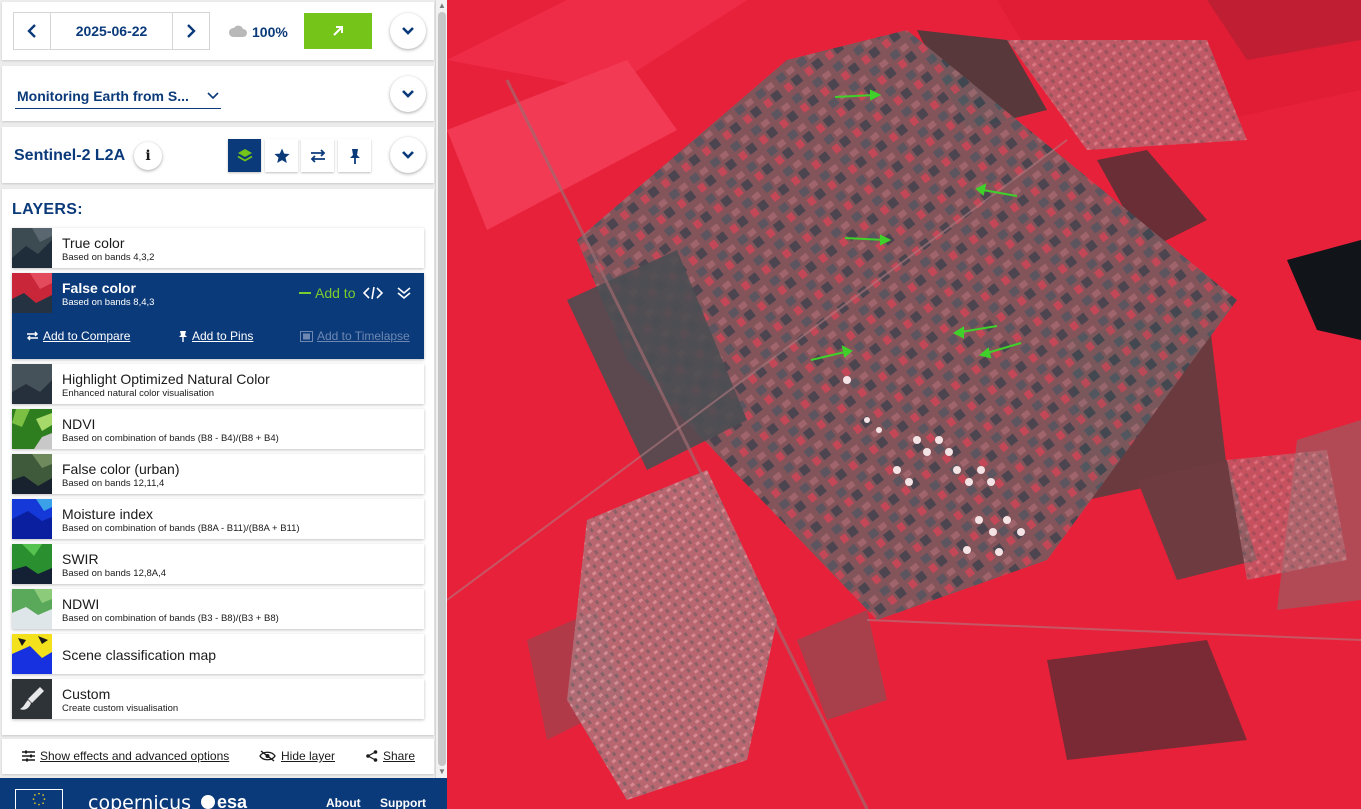 This screenshot has height=809, width=1361. Describe the element at coordinates (108, 302) in the screenshot. I see `layer-description: Based on bands 8,4,3` at that location.